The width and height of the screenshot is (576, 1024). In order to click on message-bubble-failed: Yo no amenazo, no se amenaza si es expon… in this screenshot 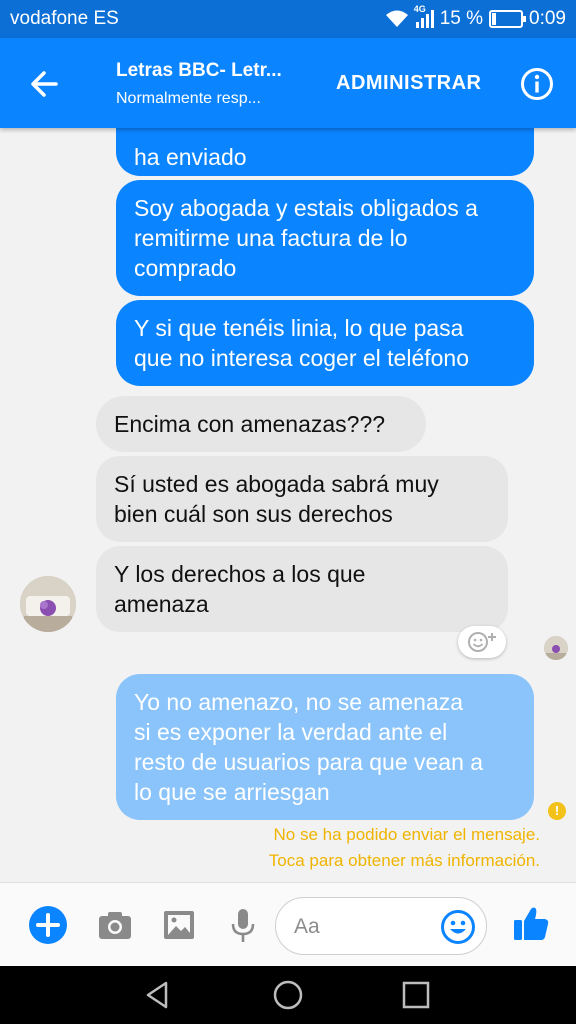, I will do `click(325, 747)`.